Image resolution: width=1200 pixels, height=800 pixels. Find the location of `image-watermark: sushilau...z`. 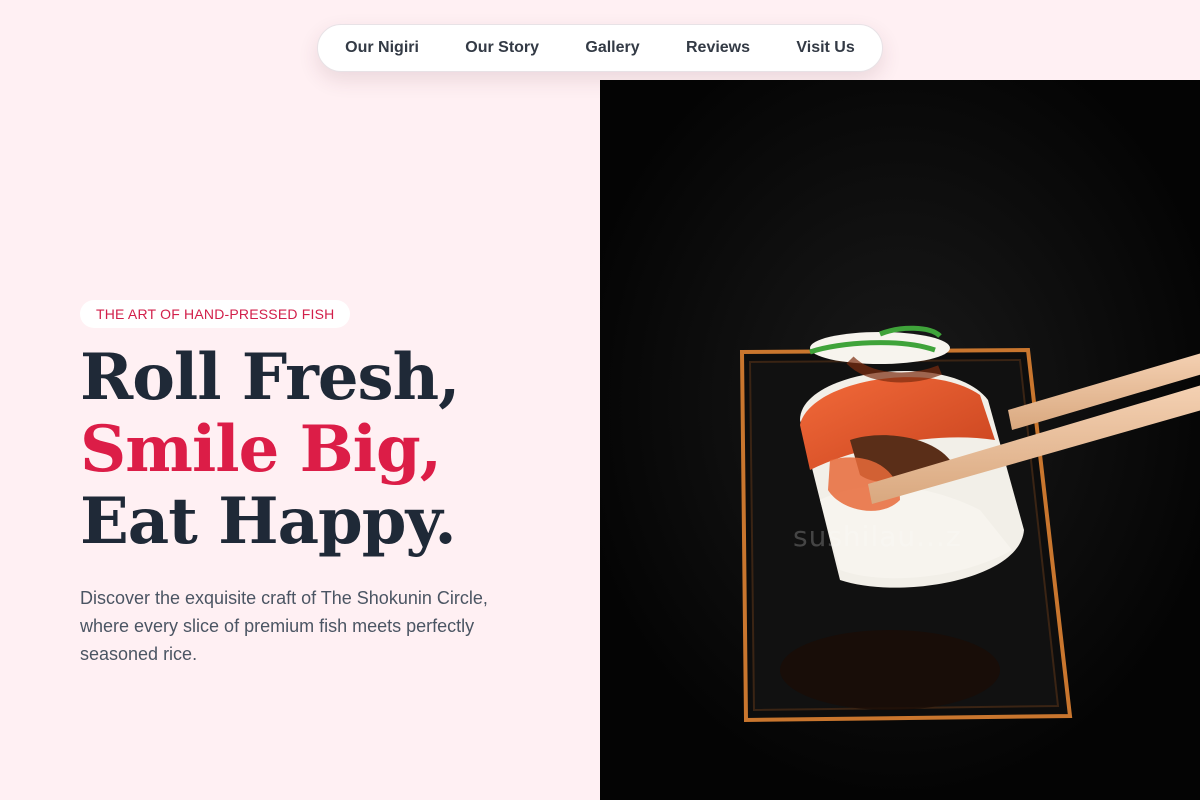

image-watermark: sushilau...z is located at coordinates (877, 536).